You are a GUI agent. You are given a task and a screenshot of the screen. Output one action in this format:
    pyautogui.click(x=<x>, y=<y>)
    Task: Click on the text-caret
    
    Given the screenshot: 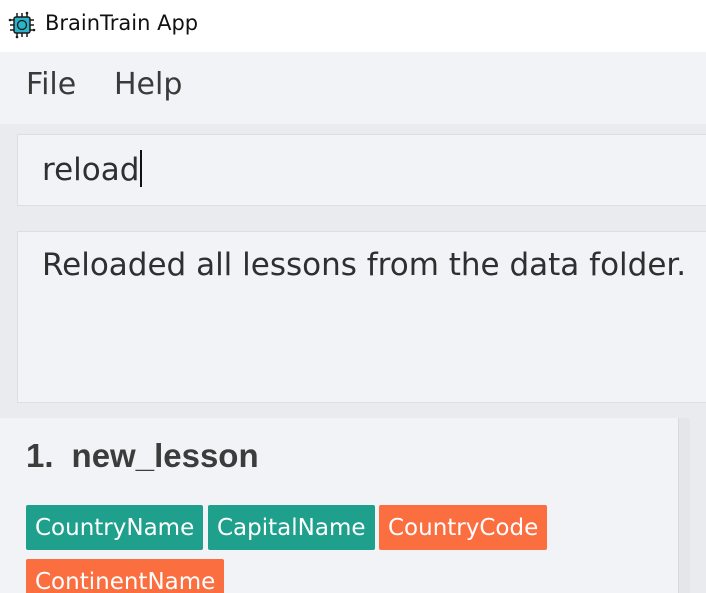 What is the action you would take?
    pyautogui.click(x=141, y=168)
    